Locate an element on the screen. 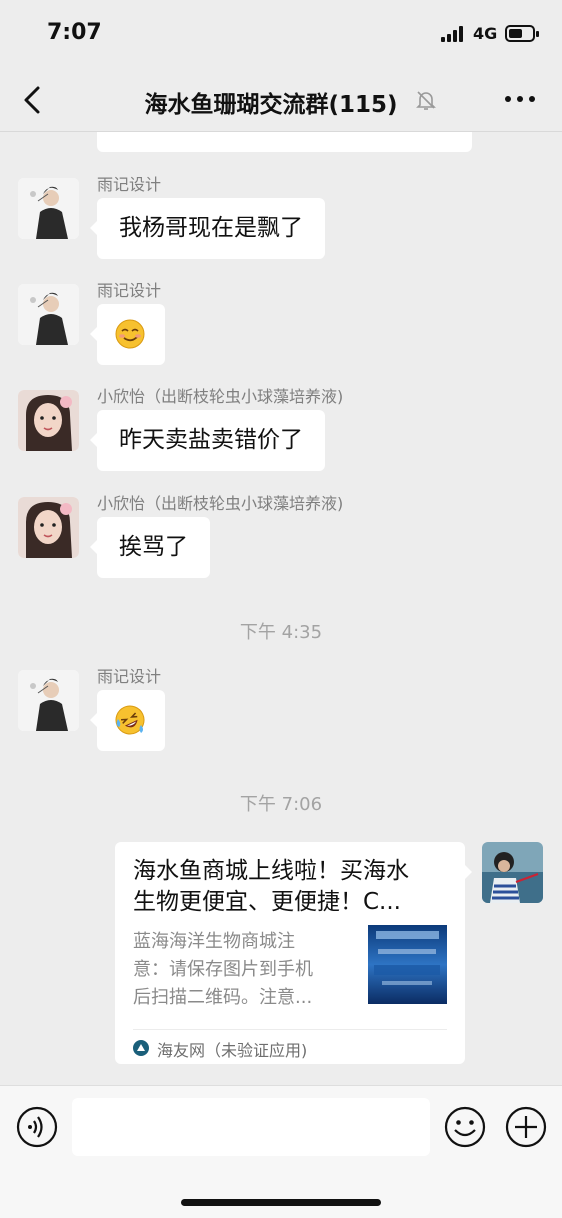  link-card-thumbnail is located at coordinates (407, 964).